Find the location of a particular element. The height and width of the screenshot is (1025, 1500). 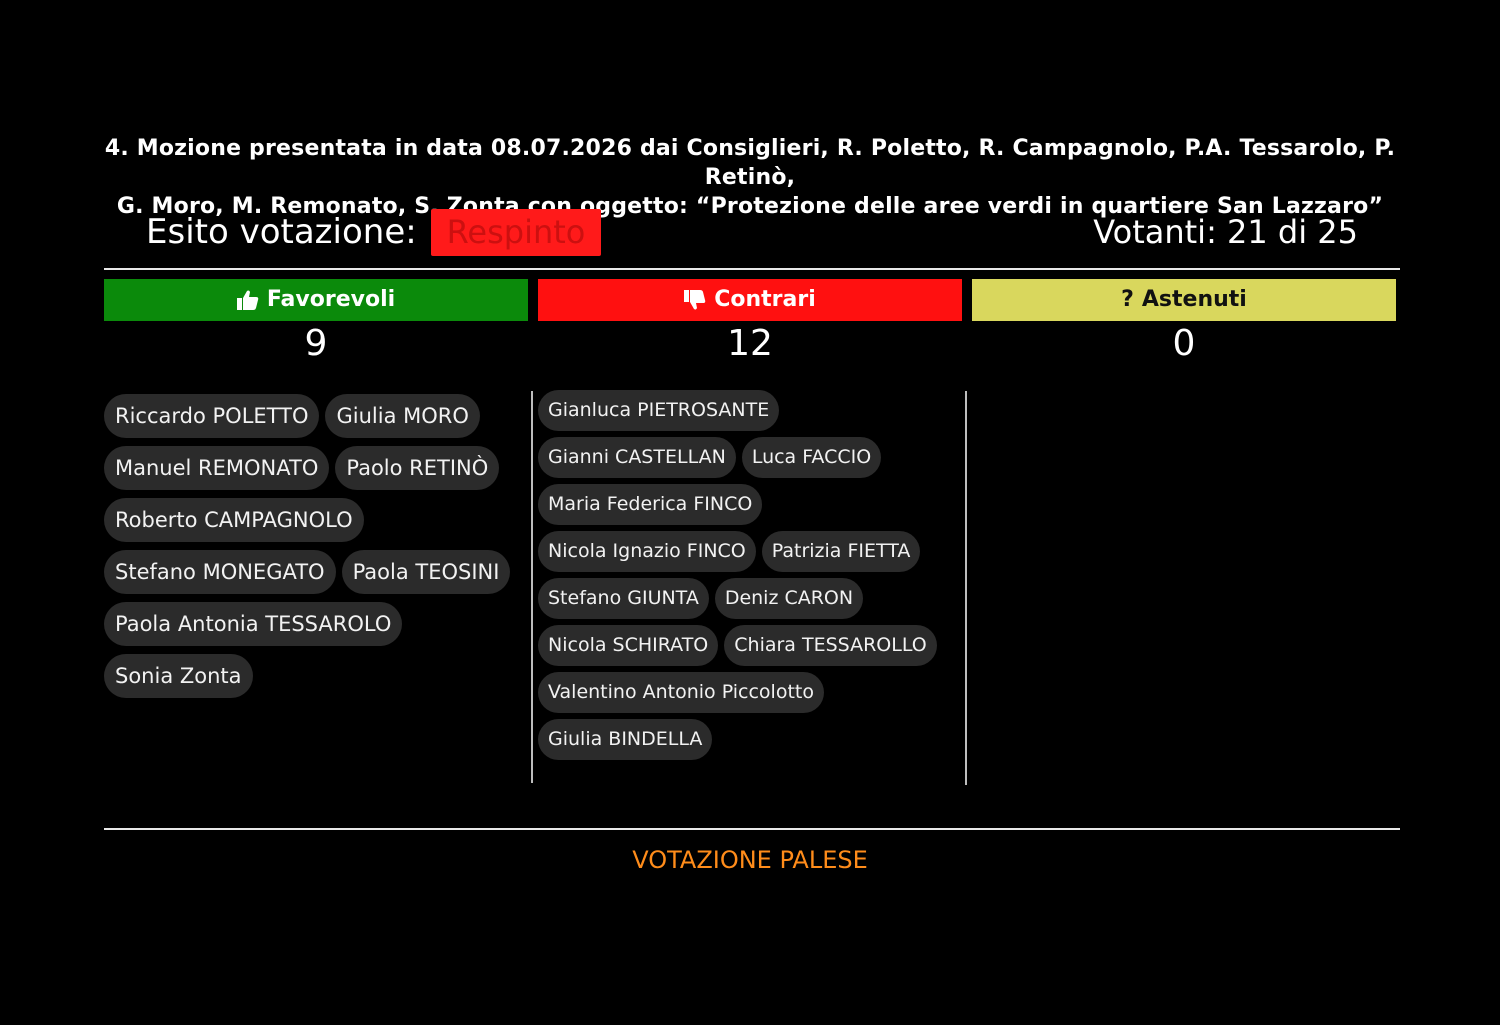

voter-chip: Giulia MORO is located at coordinates (402, 416).